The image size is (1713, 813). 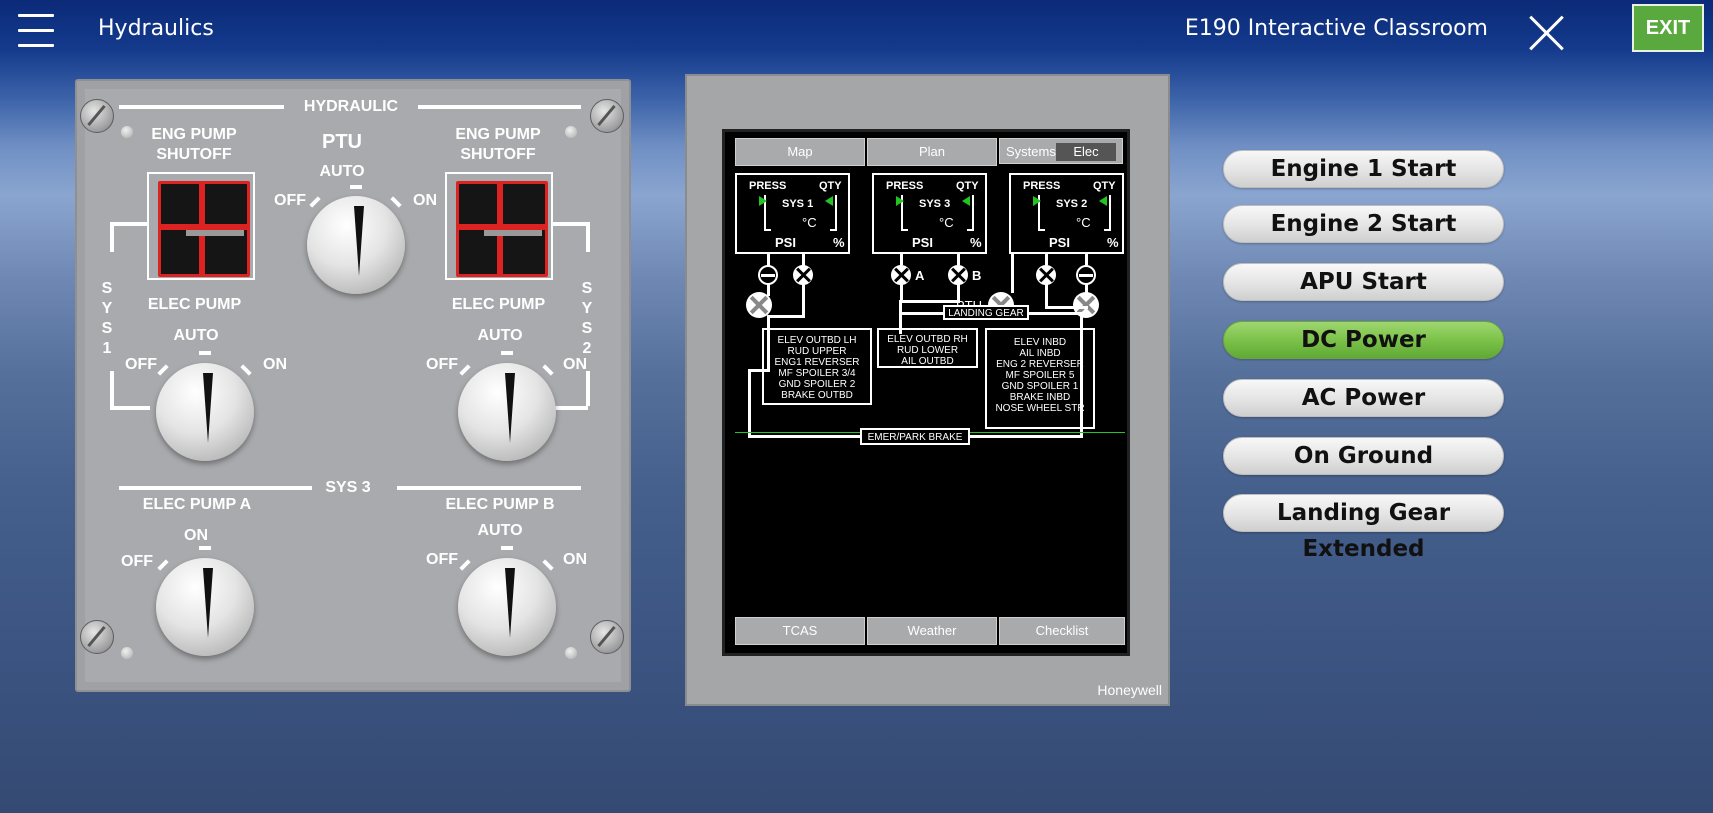 What do you see at coordinates (442, 364) in the screenshot?
I see `elec-pump-right-off: OFF` at bounding box center [442, 364].